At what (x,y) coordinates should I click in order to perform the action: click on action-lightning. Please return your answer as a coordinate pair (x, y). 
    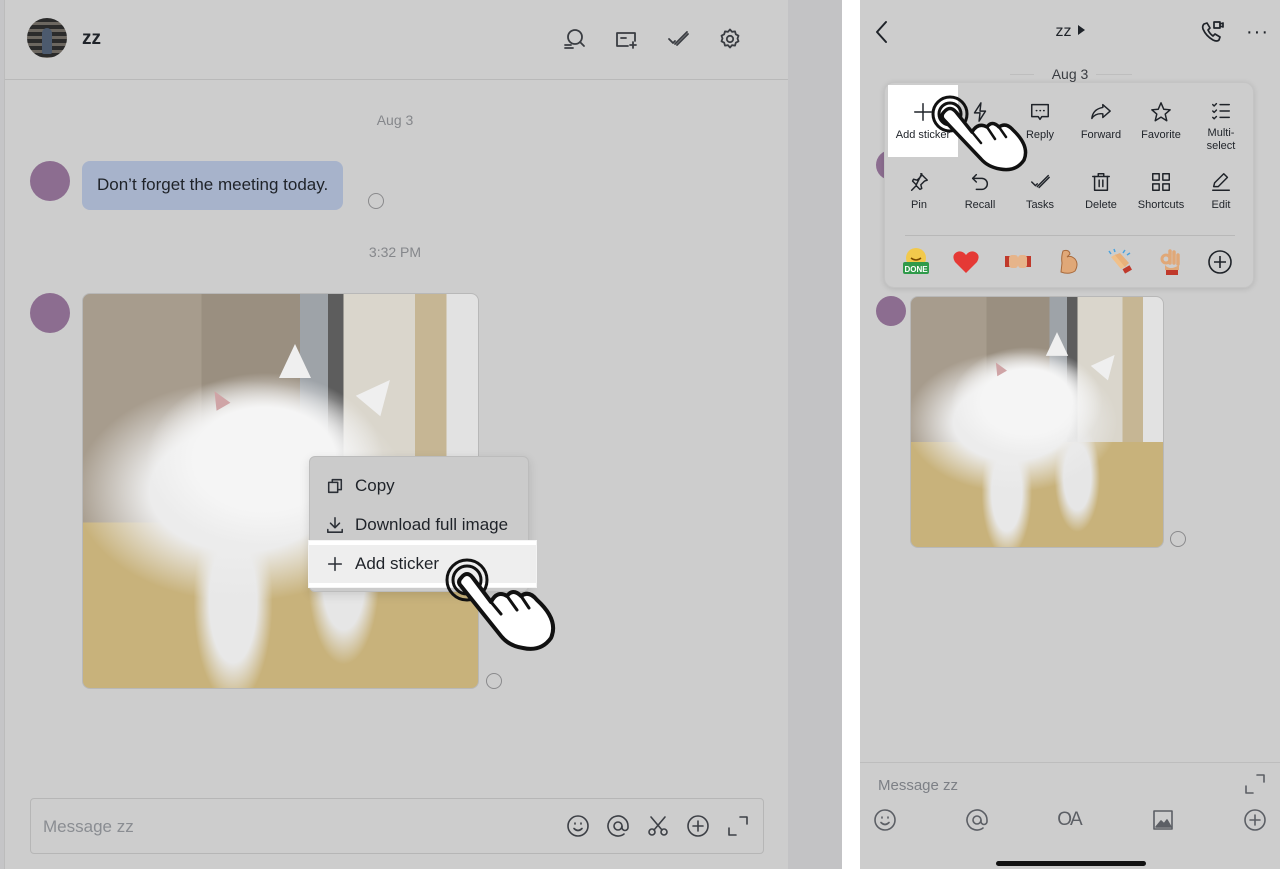
    Looking at the image, I should click on (980, 119).